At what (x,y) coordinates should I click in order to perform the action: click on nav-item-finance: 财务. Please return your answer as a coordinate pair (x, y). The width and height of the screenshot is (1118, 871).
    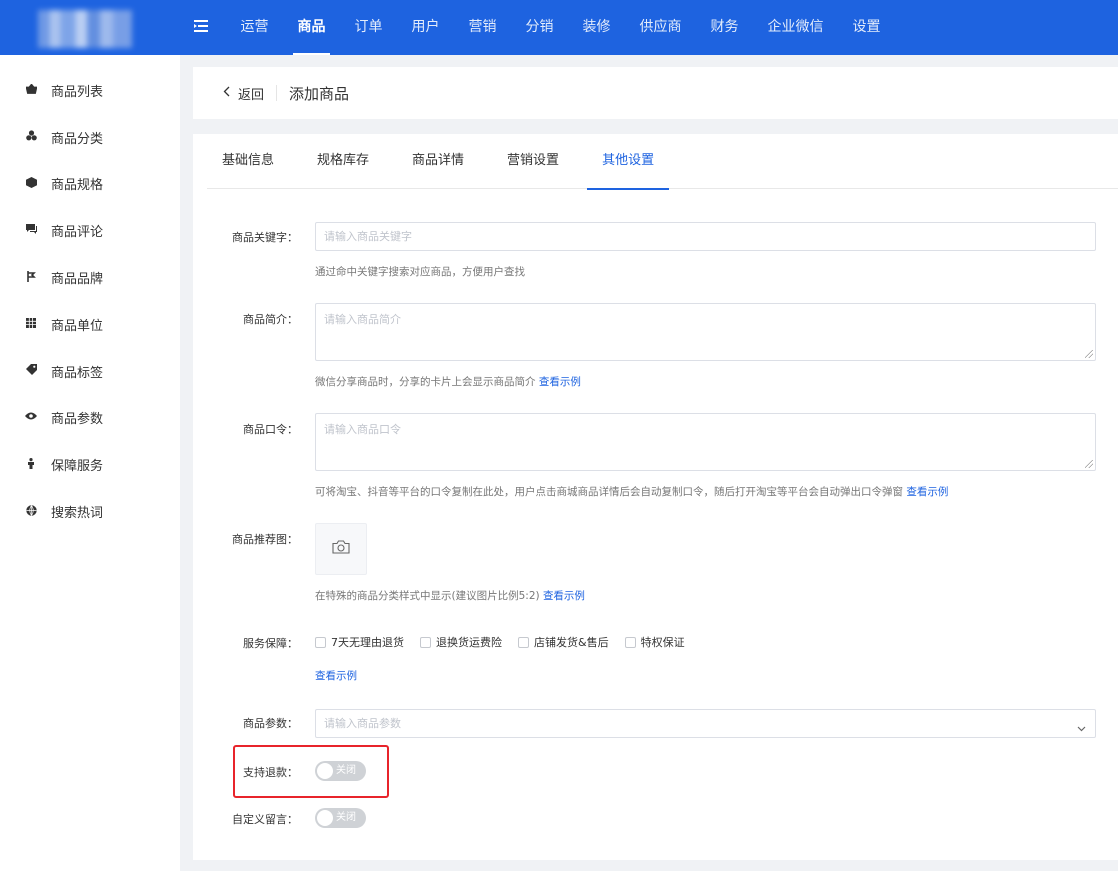
    Looking at the image, I should click on (724, 27).